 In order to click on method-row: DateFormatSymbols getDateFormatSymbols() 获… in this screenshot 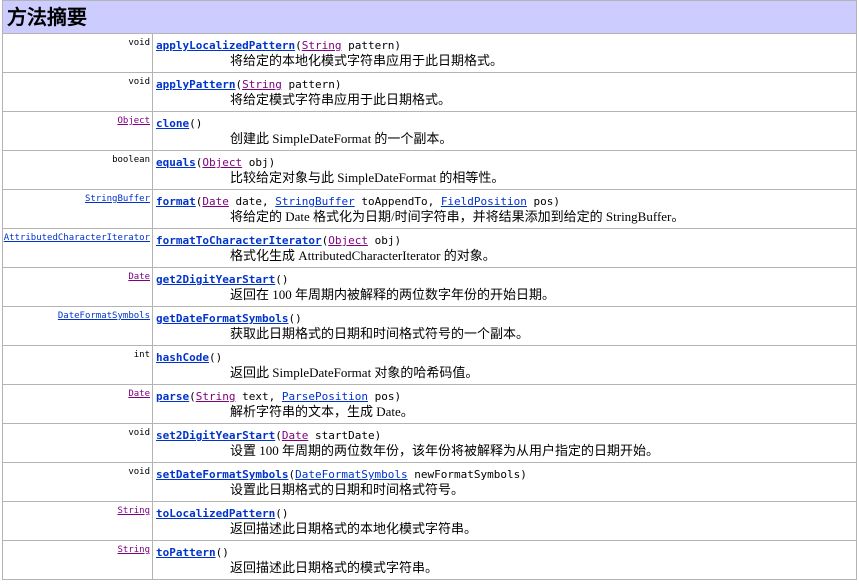, I will do `click(429, 326)`.